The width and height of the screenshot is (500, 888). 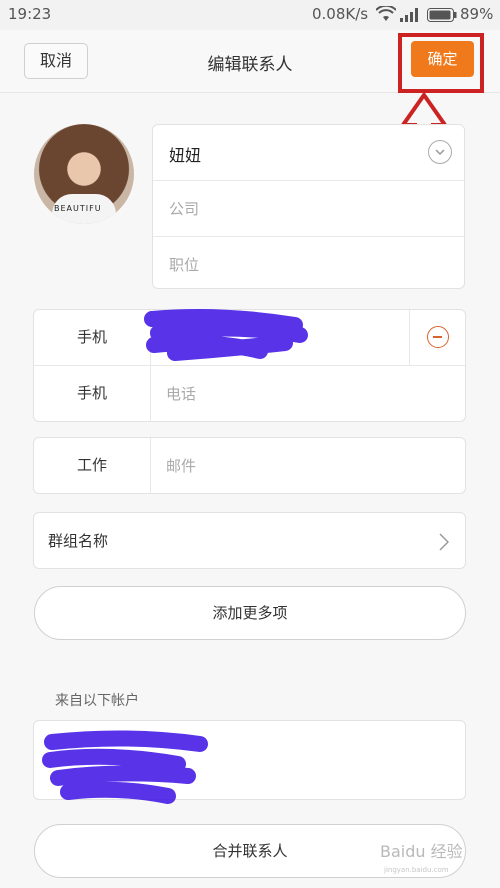 I want to click on name-card: 妞妞 公司 职位, so click(x=308, y=206).